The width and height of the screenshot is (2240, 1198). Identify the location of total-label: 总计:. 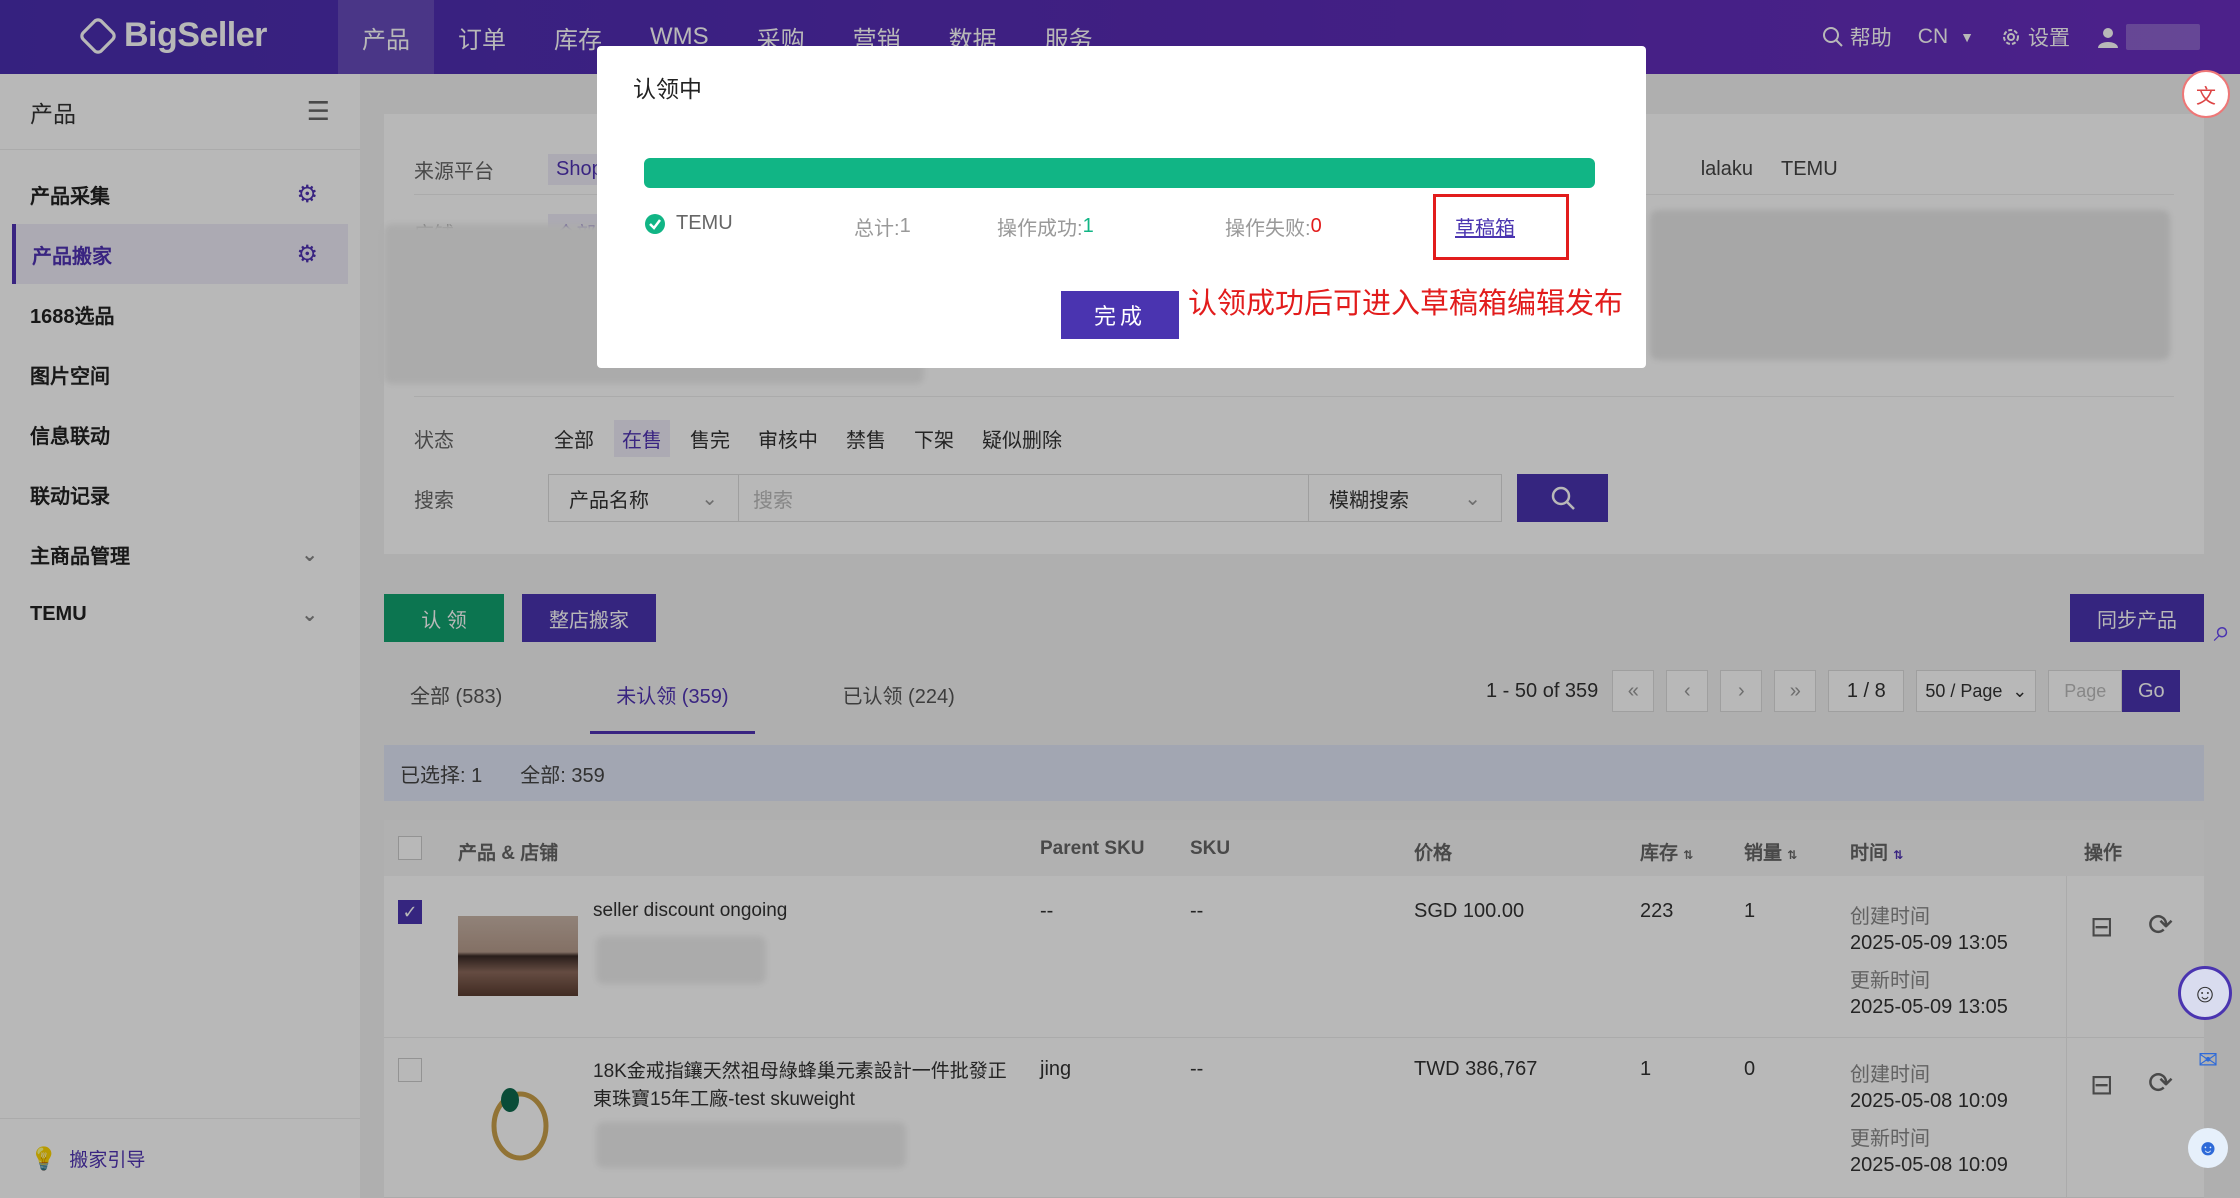
(877, 229).